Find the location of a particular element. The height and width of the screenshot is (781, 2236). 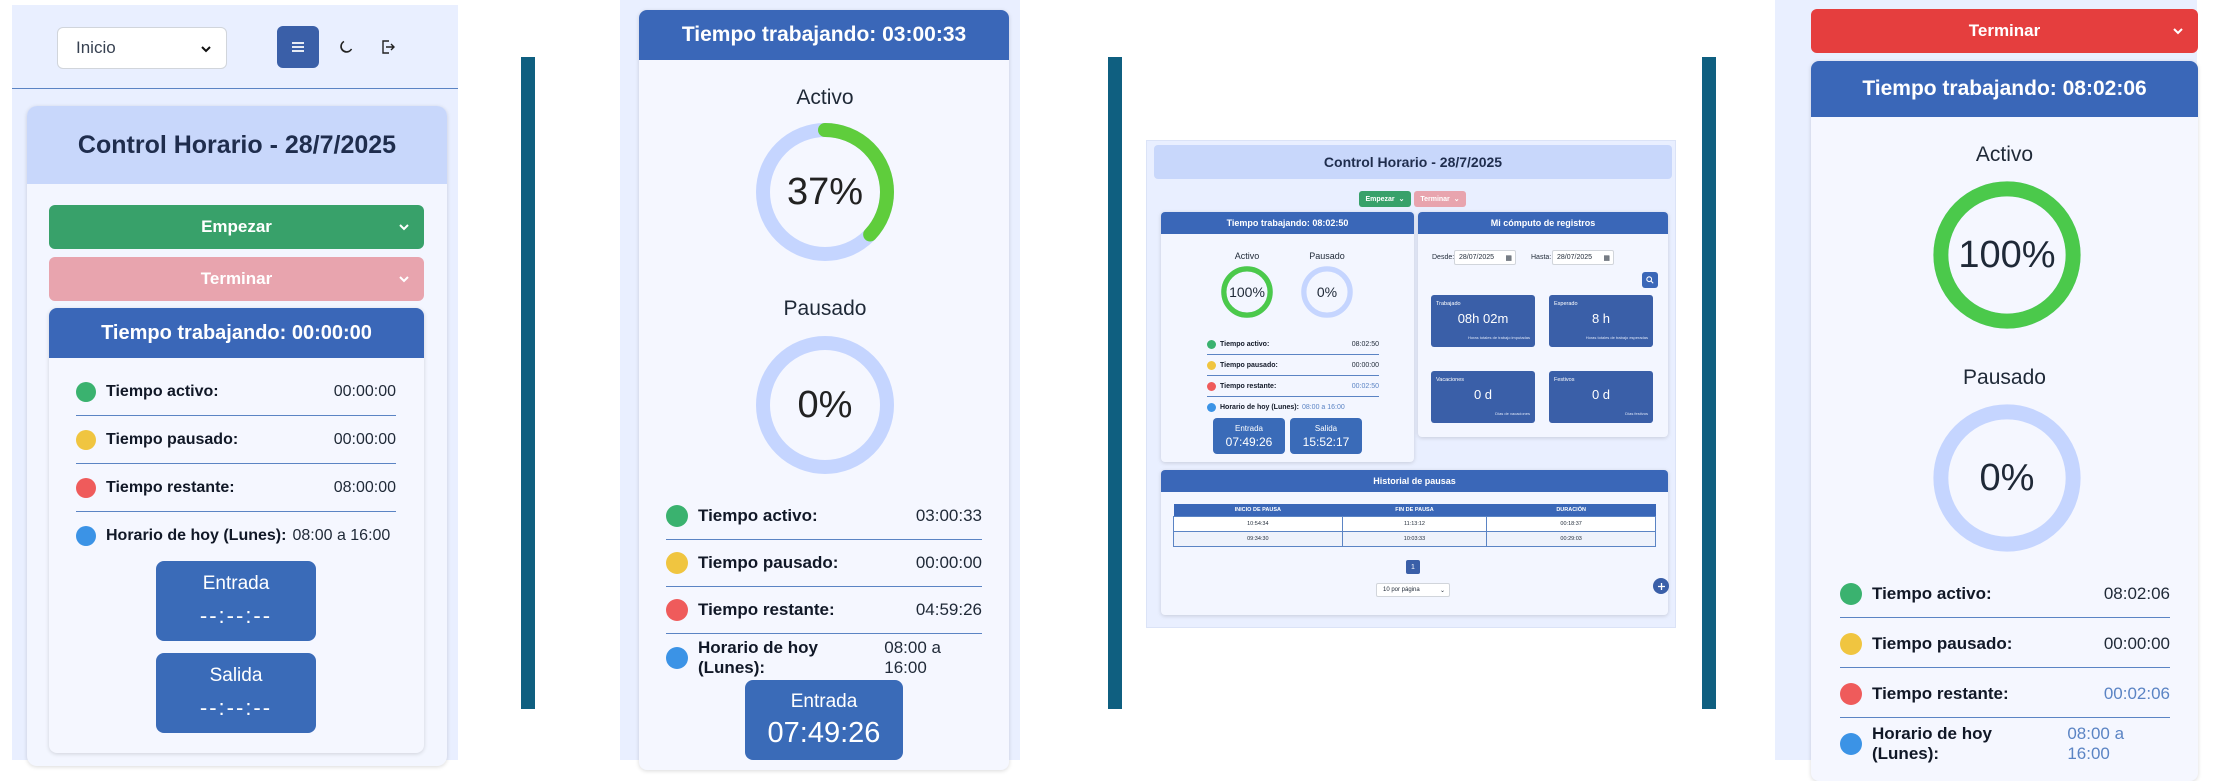

start-button: Empezar is located at coordinates (236, 227).